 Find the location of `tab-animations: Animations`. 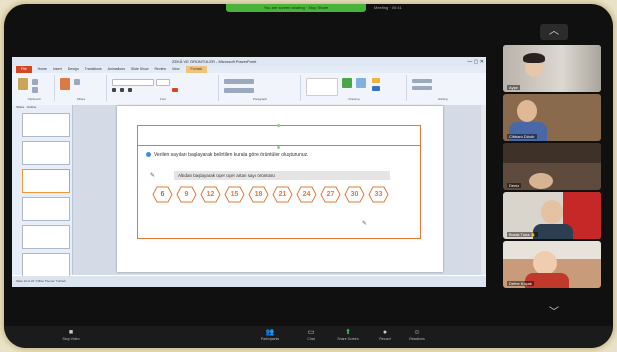

tab-animations: Animations is located at coordinates (116, 69).